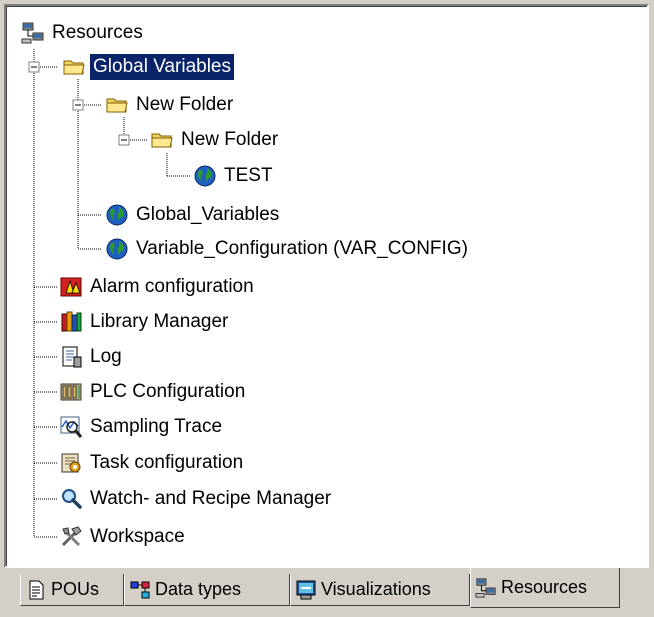 This screenshot has width=654, height=617. Describe the element at coordinates (36, 589) in the screenshot. I see `document-icon` at that location.